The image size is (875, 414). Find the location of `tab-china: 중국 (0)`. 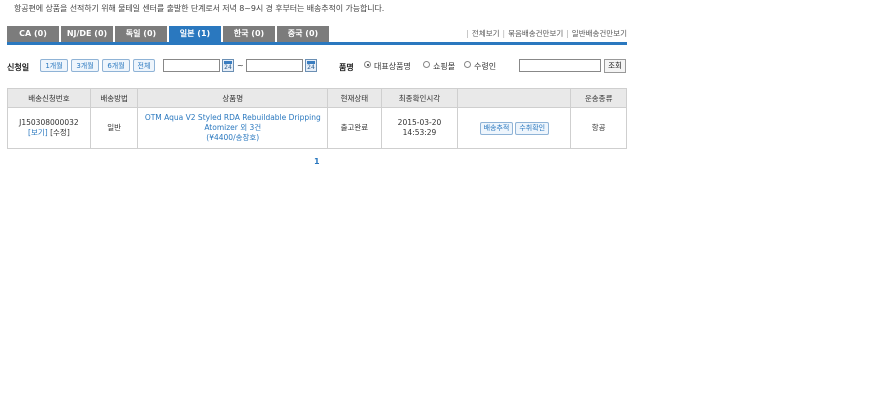

tab-china: 중국 (0) is located at coordinates (303, 34).